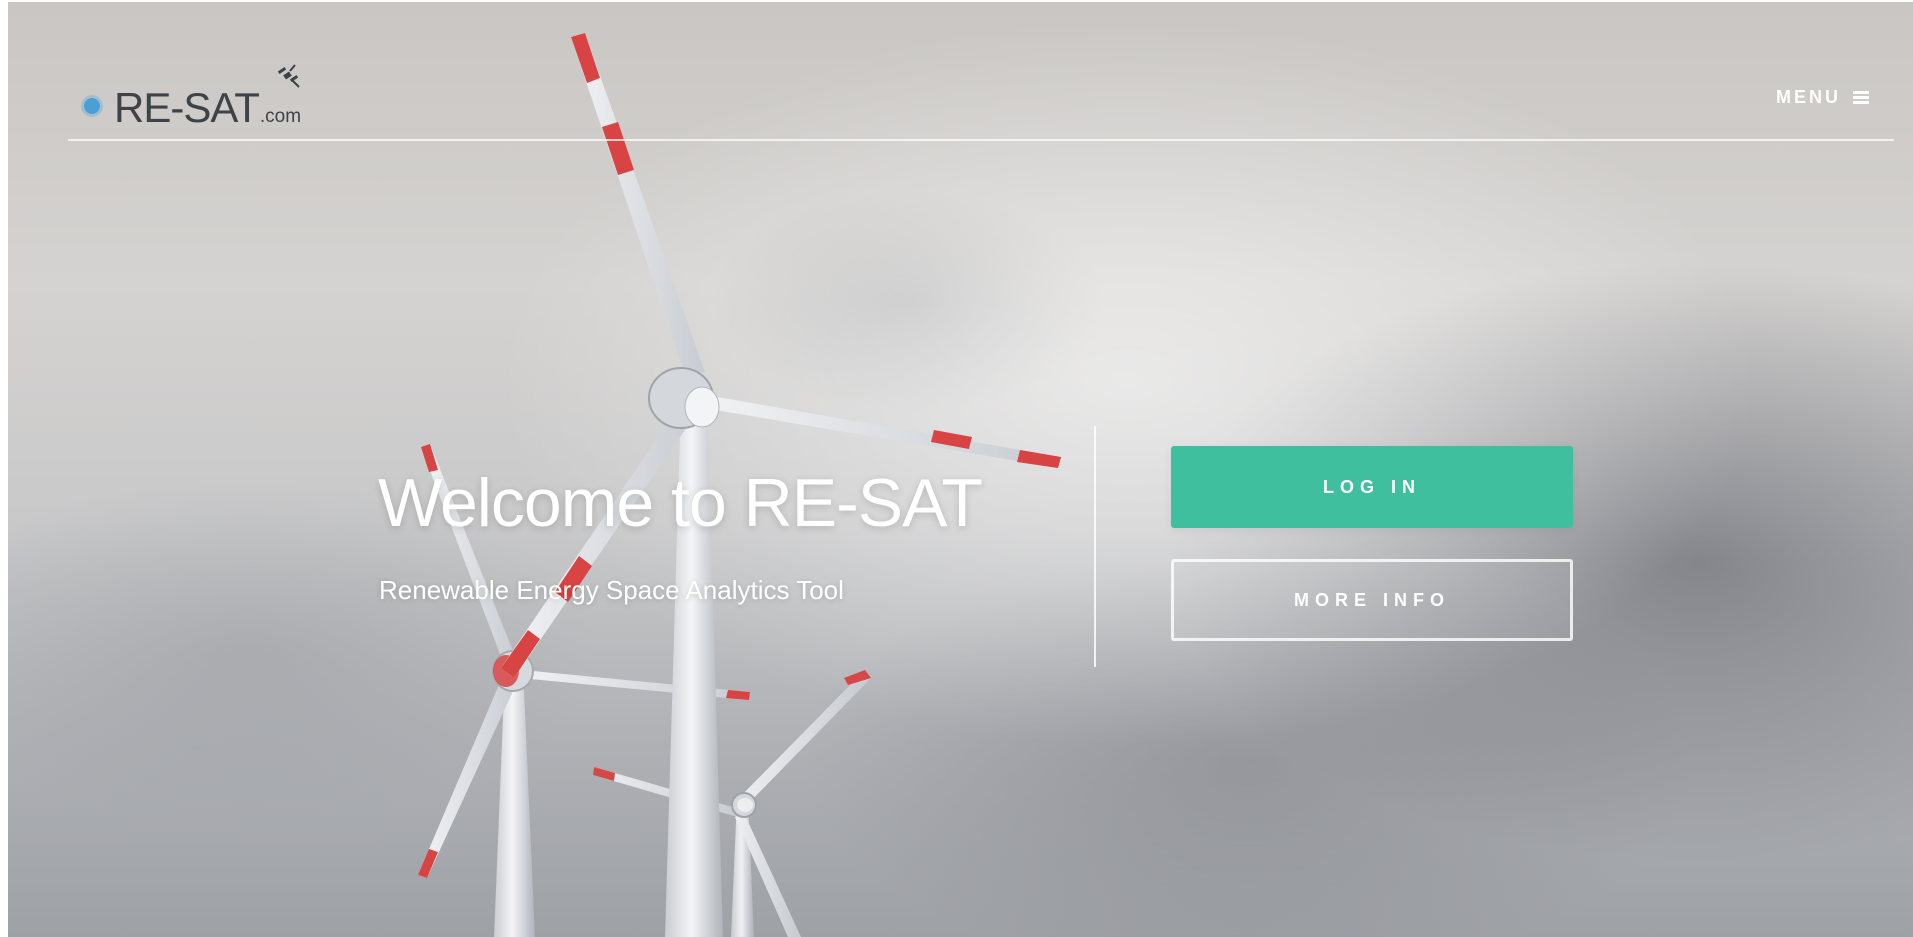 This screenshot has height=937, width=1913. I want to click on blue-dot-icon, so click(92, 106).